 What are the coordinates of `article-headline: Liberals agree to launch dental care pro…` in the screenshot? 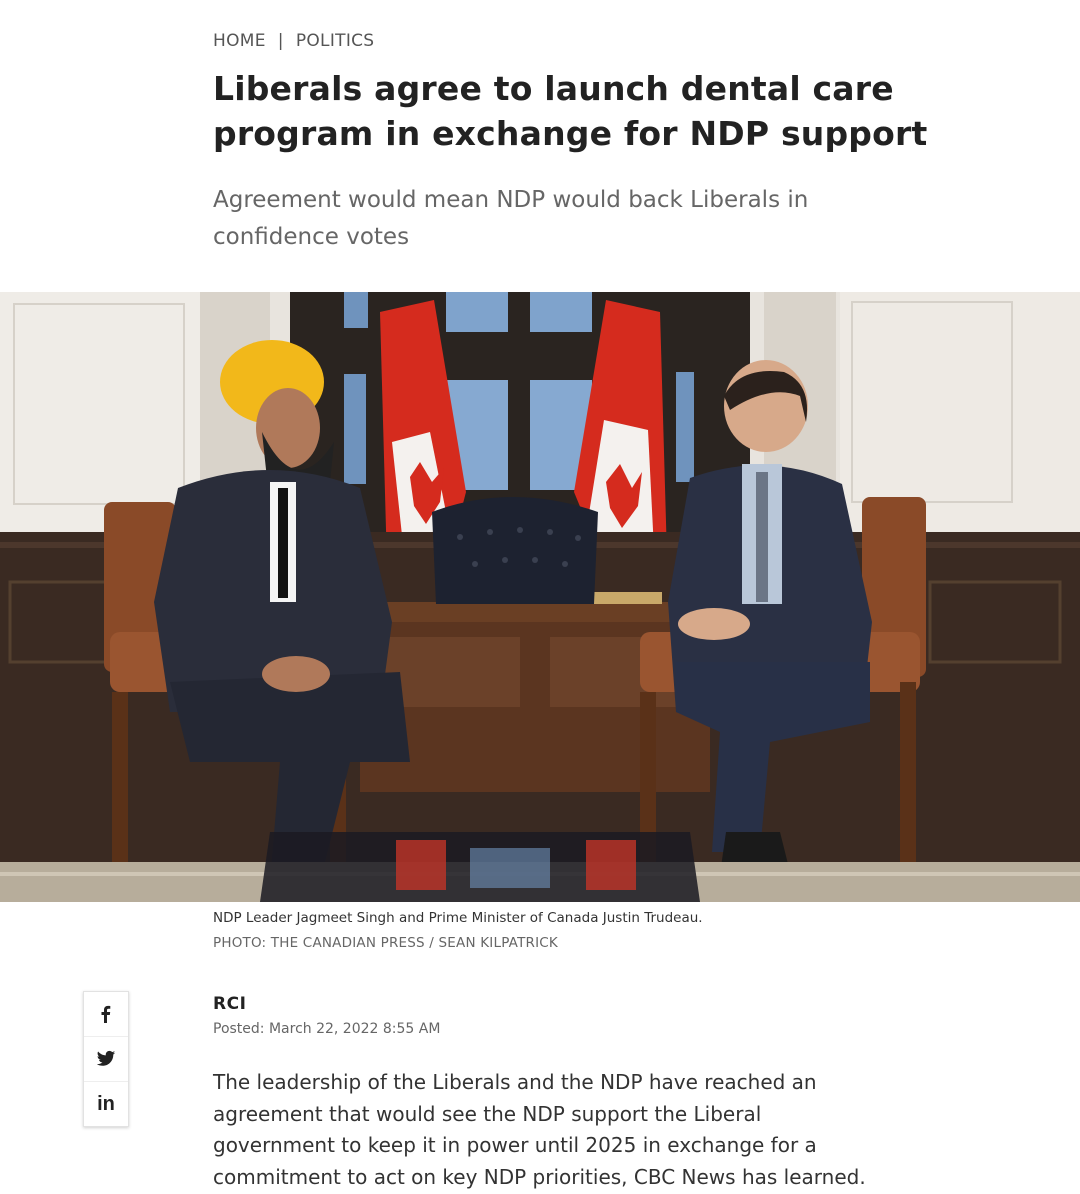 It's located at (570, 111).